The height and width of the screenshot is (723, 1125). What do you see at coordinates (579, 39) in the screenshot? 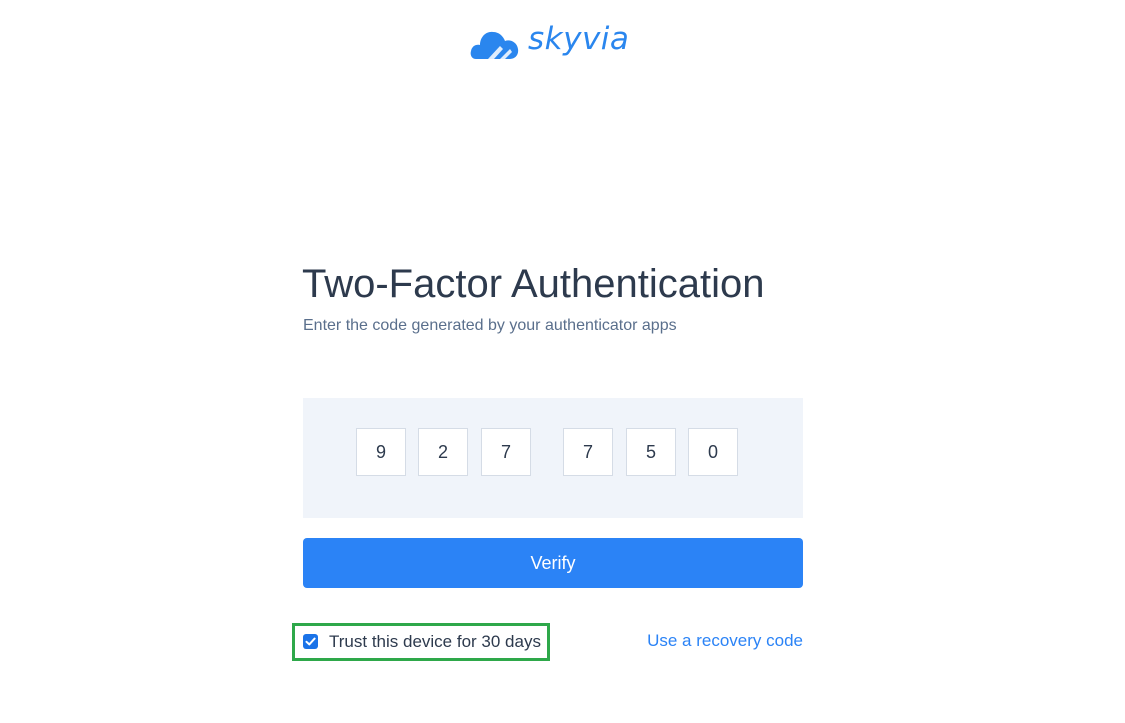
I see `brand-name: skyvia` at bounding box center [579, 39].